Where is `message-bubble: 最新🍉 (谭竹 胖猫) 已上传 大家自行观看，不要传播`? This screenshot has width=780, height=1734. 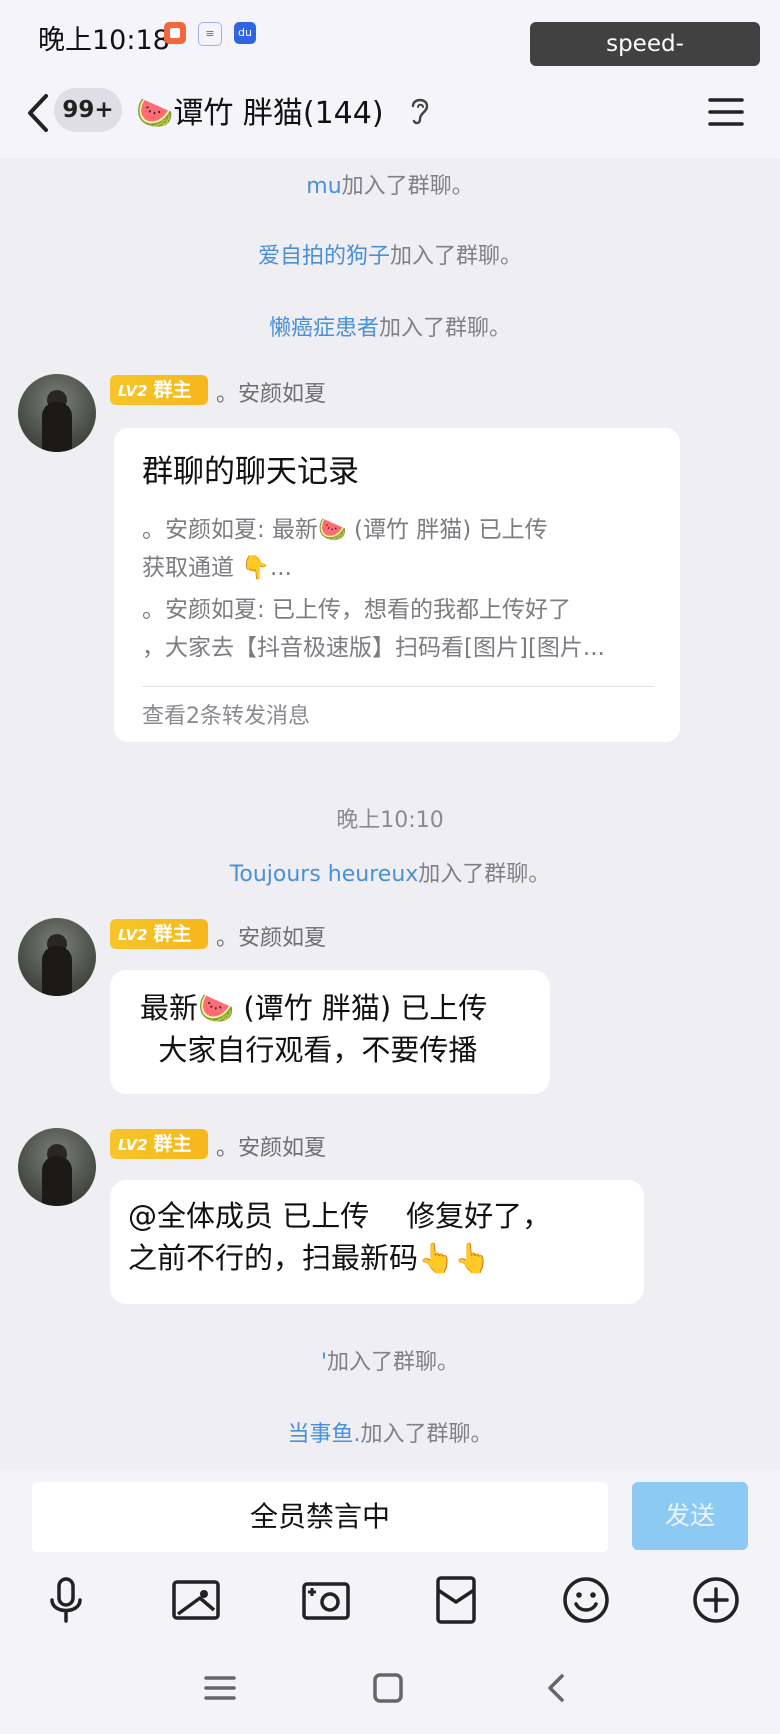 message-bubble: 最新🍉 (谭竹 胖猫) 已上传 大家自行观看，不要传播 is located at coordinates (330, 1032).